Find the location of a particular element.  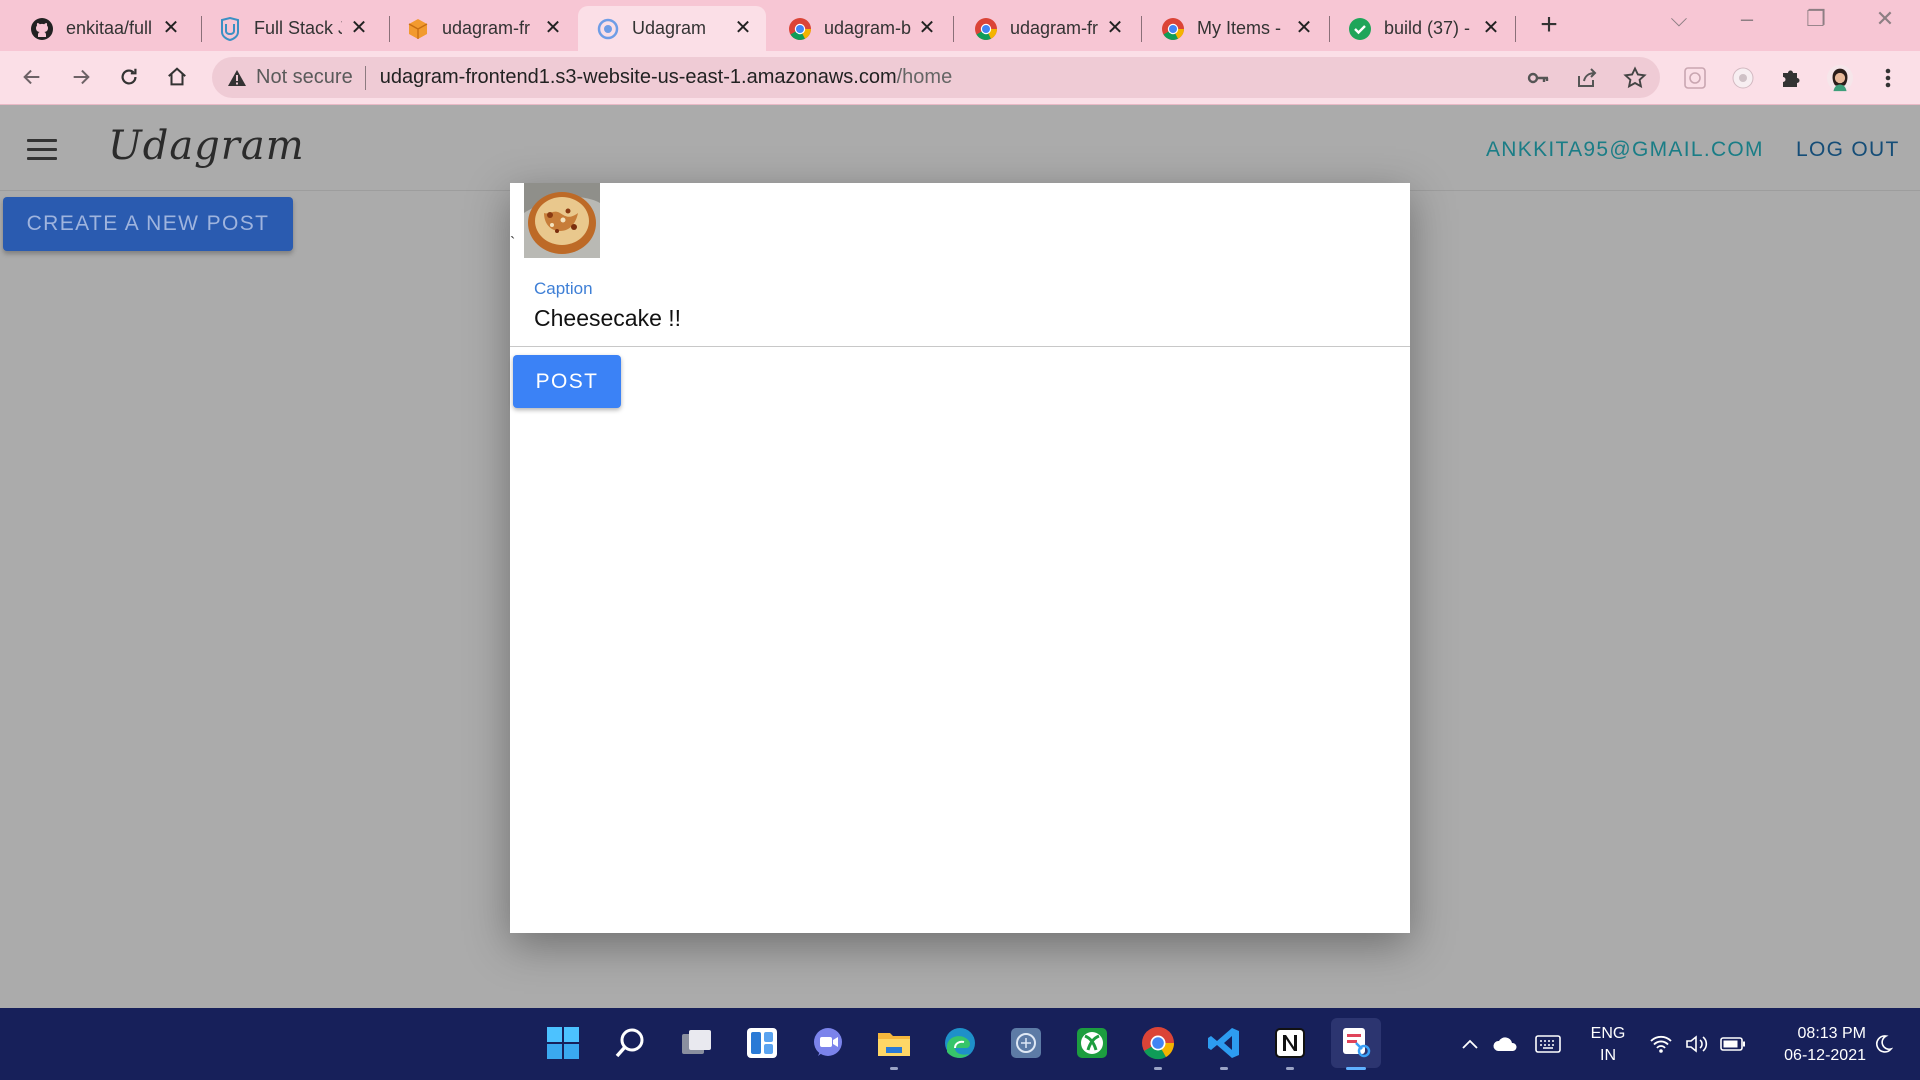

puzzle-extensions-icon is located at coordinates (1791, 78).